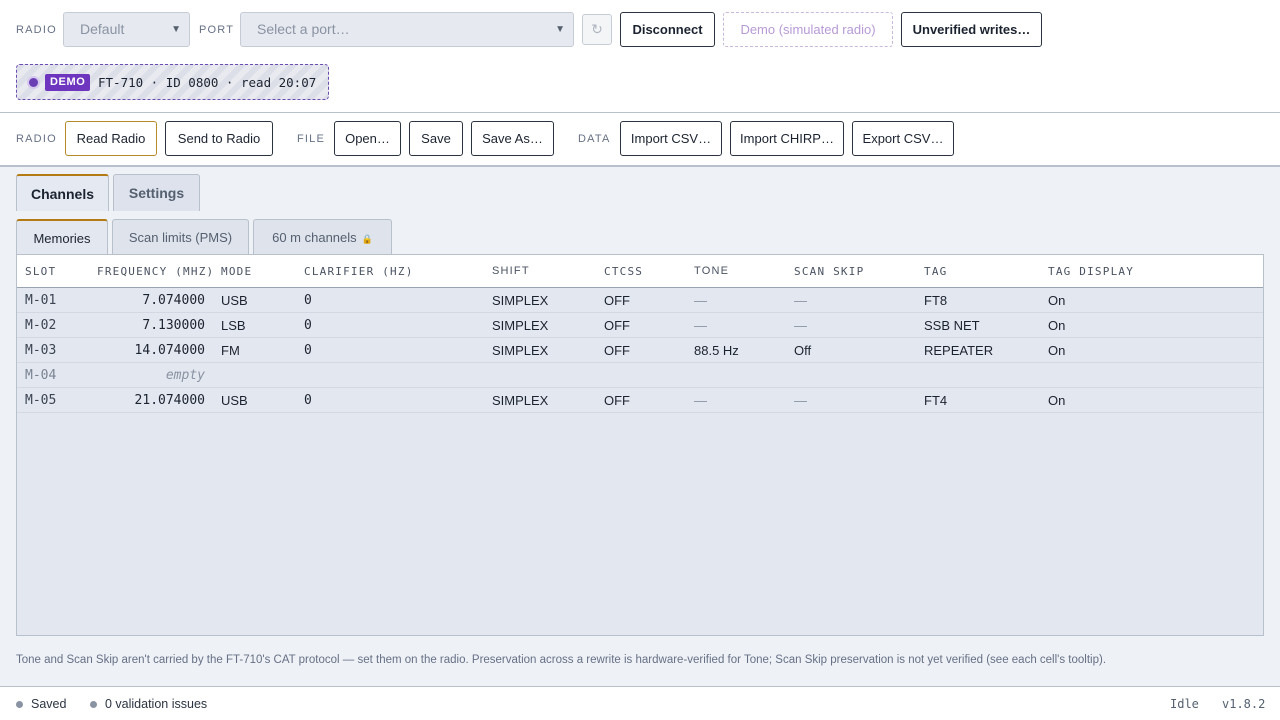 This screenshot has height=720, width=1280. What do you see at coordinates (62, 237) in the screenshot?
I see `subtab-memories: Memories` at bounding box center [62, 237].